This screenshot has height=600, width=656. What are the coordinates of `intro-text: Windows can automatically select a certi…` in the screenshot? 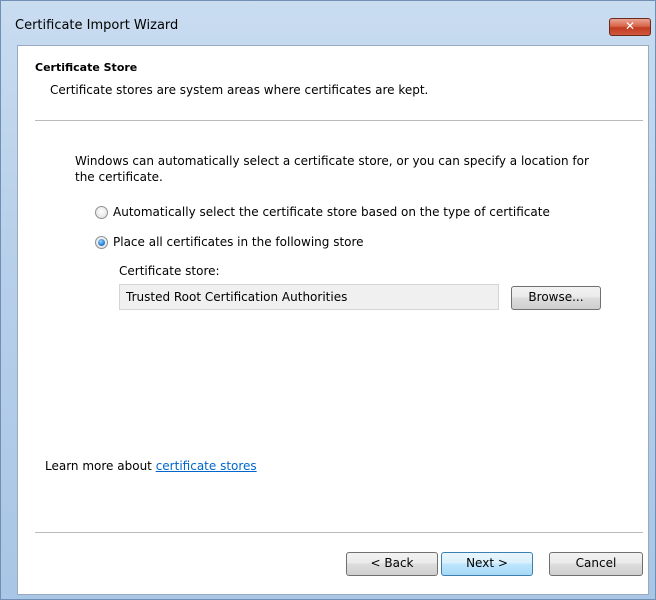 It's located at (332, 169).